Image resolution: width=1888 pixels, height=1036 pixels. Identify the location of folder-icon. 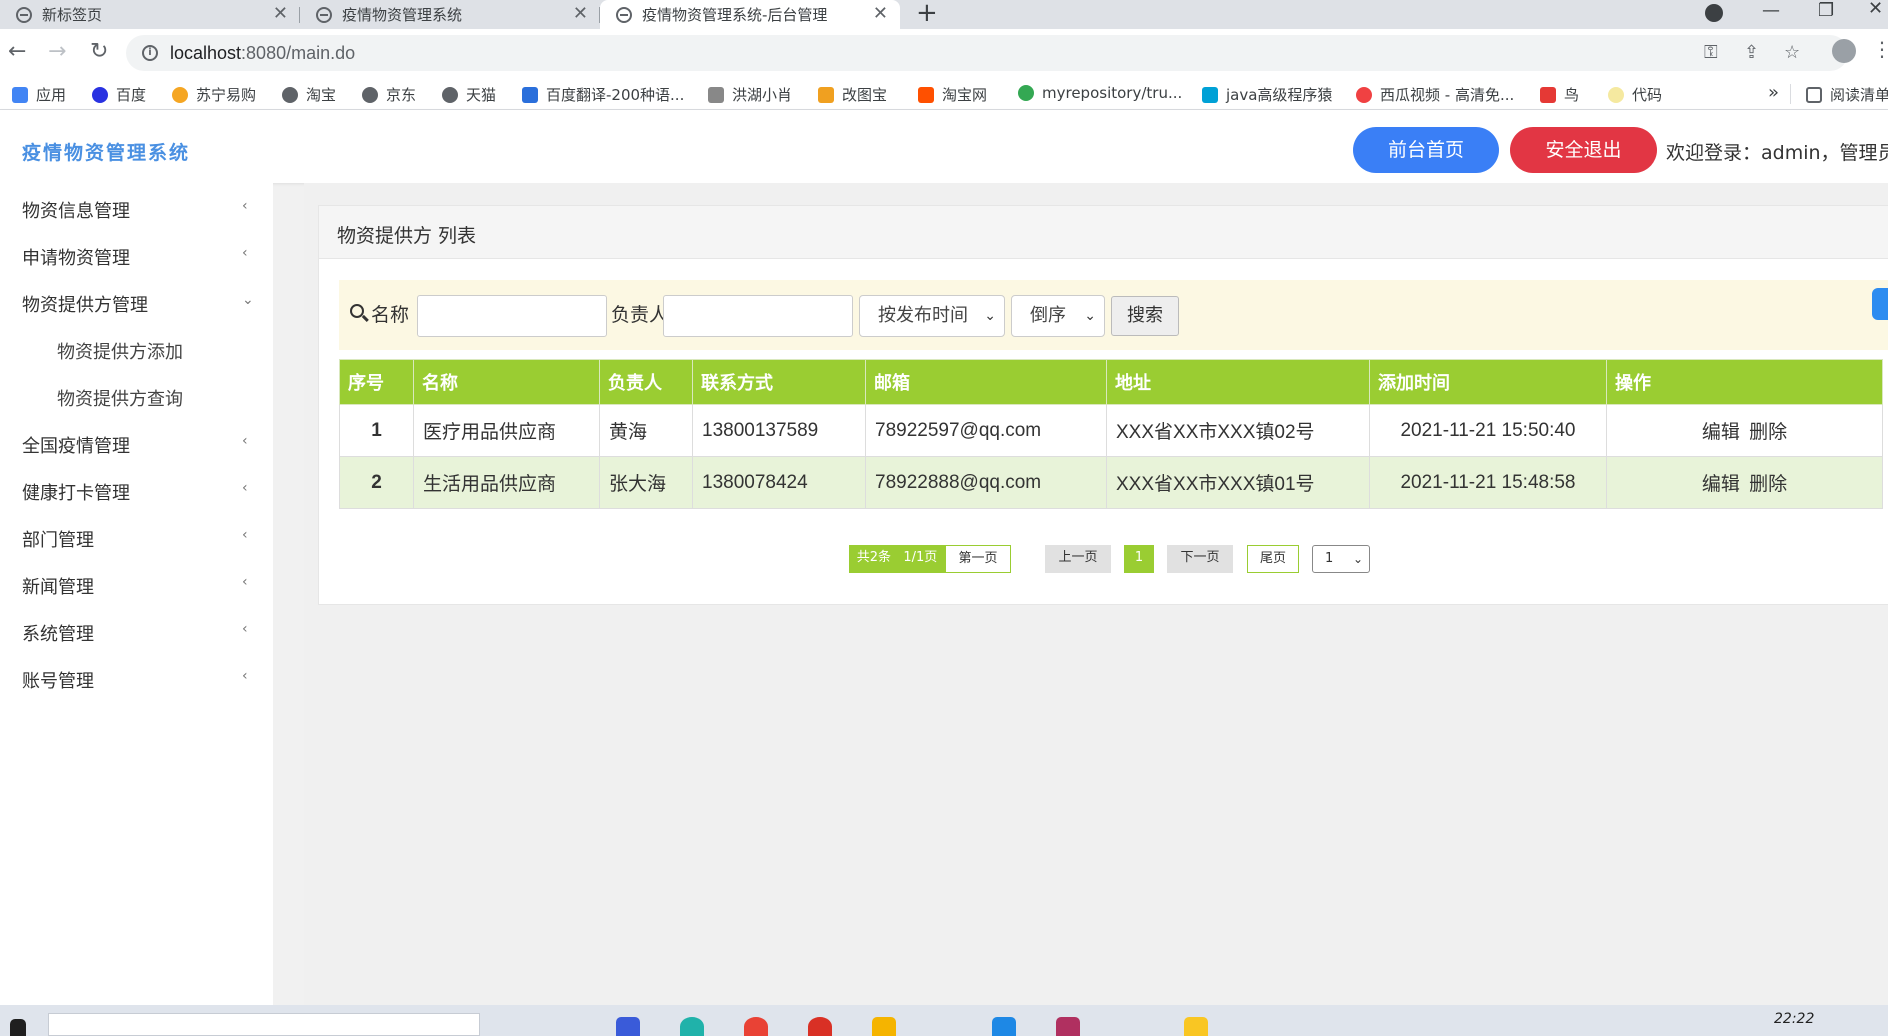
(884, 1026).